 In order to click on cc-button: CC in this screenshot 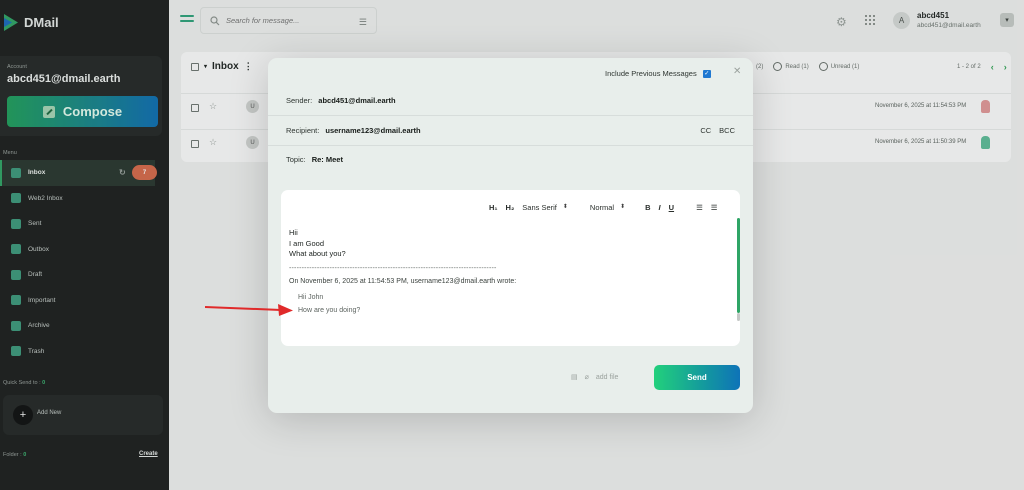, I will do `click(705, 130)`.